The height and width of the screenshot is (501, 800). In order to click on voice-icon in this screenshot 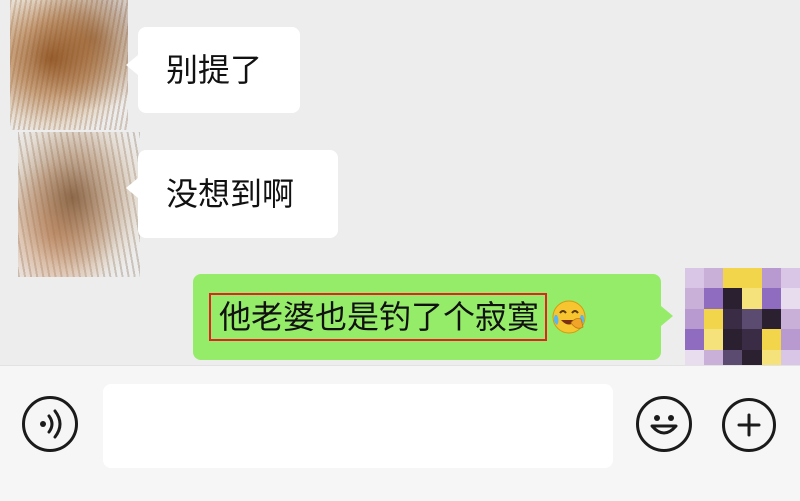, I will do `click(50, 424)`.